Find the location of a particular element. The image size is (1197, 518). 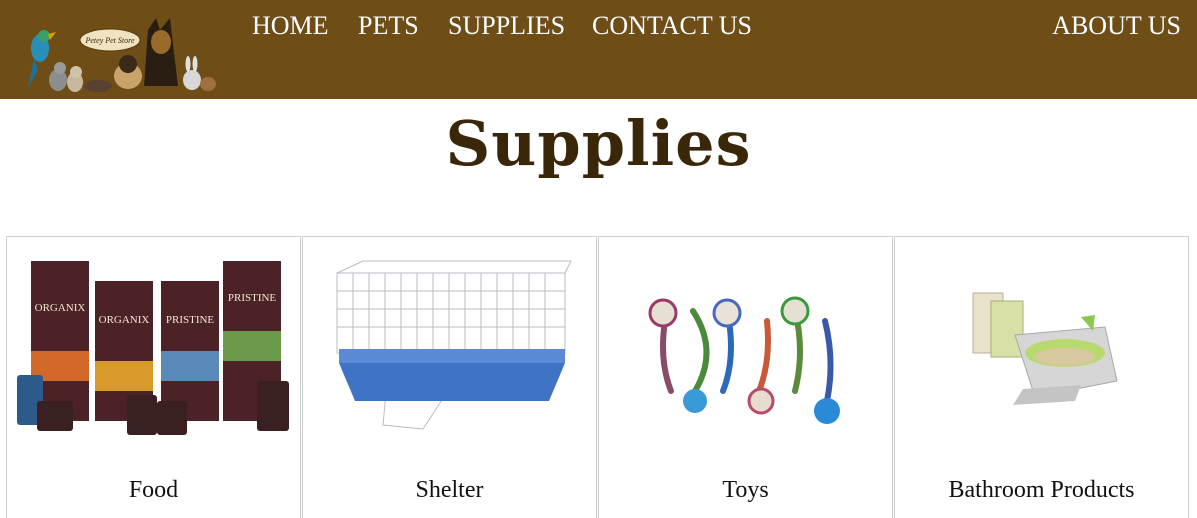

category-card-toys: Toys is located at coordinates (745, 377).